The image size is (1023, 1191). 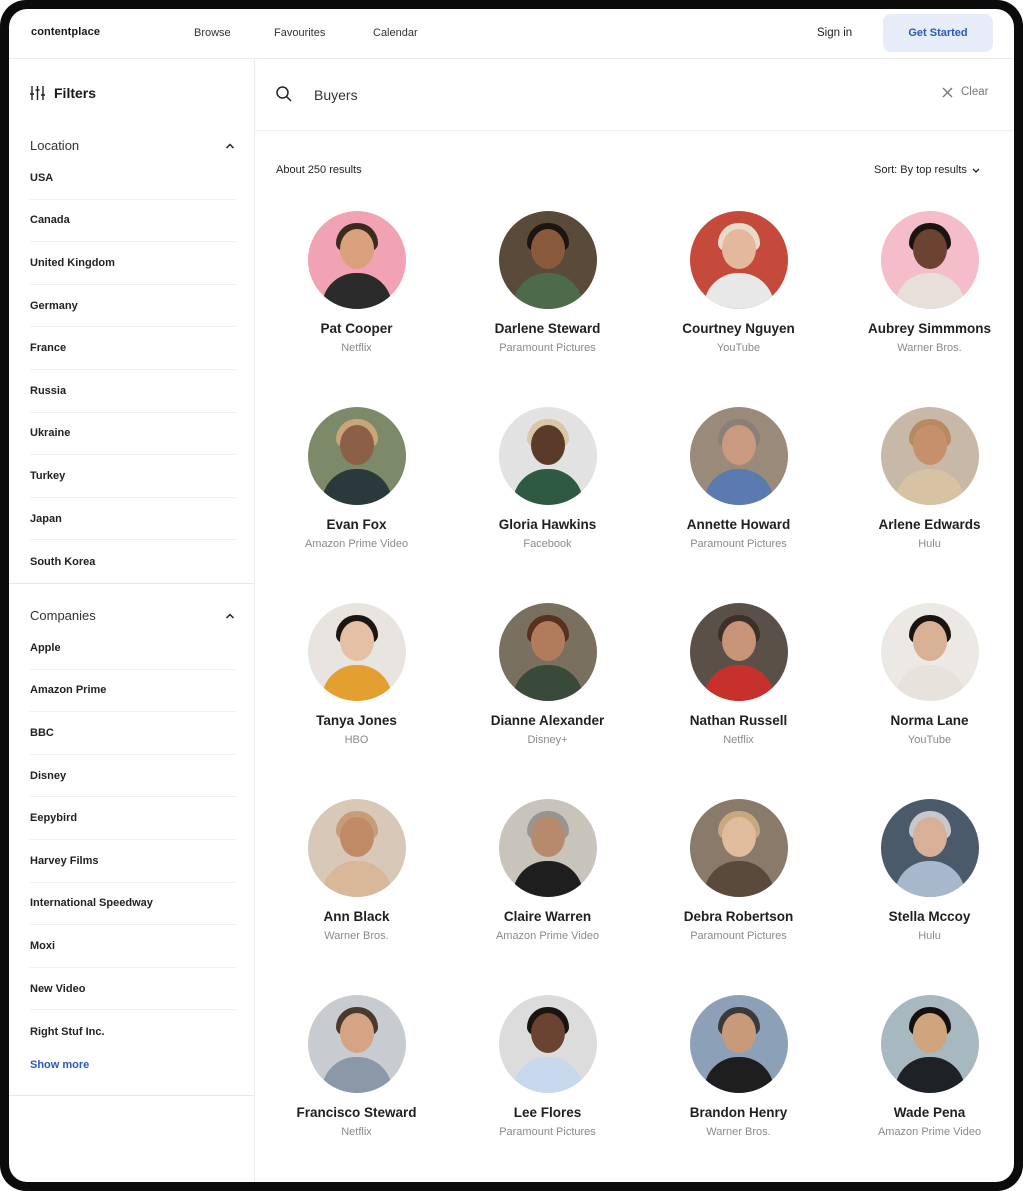 What do you see at coordinates (132, 434) in the screenshot?
I see `location-filter-item: Ukraine` at bounding box center [132, 434].